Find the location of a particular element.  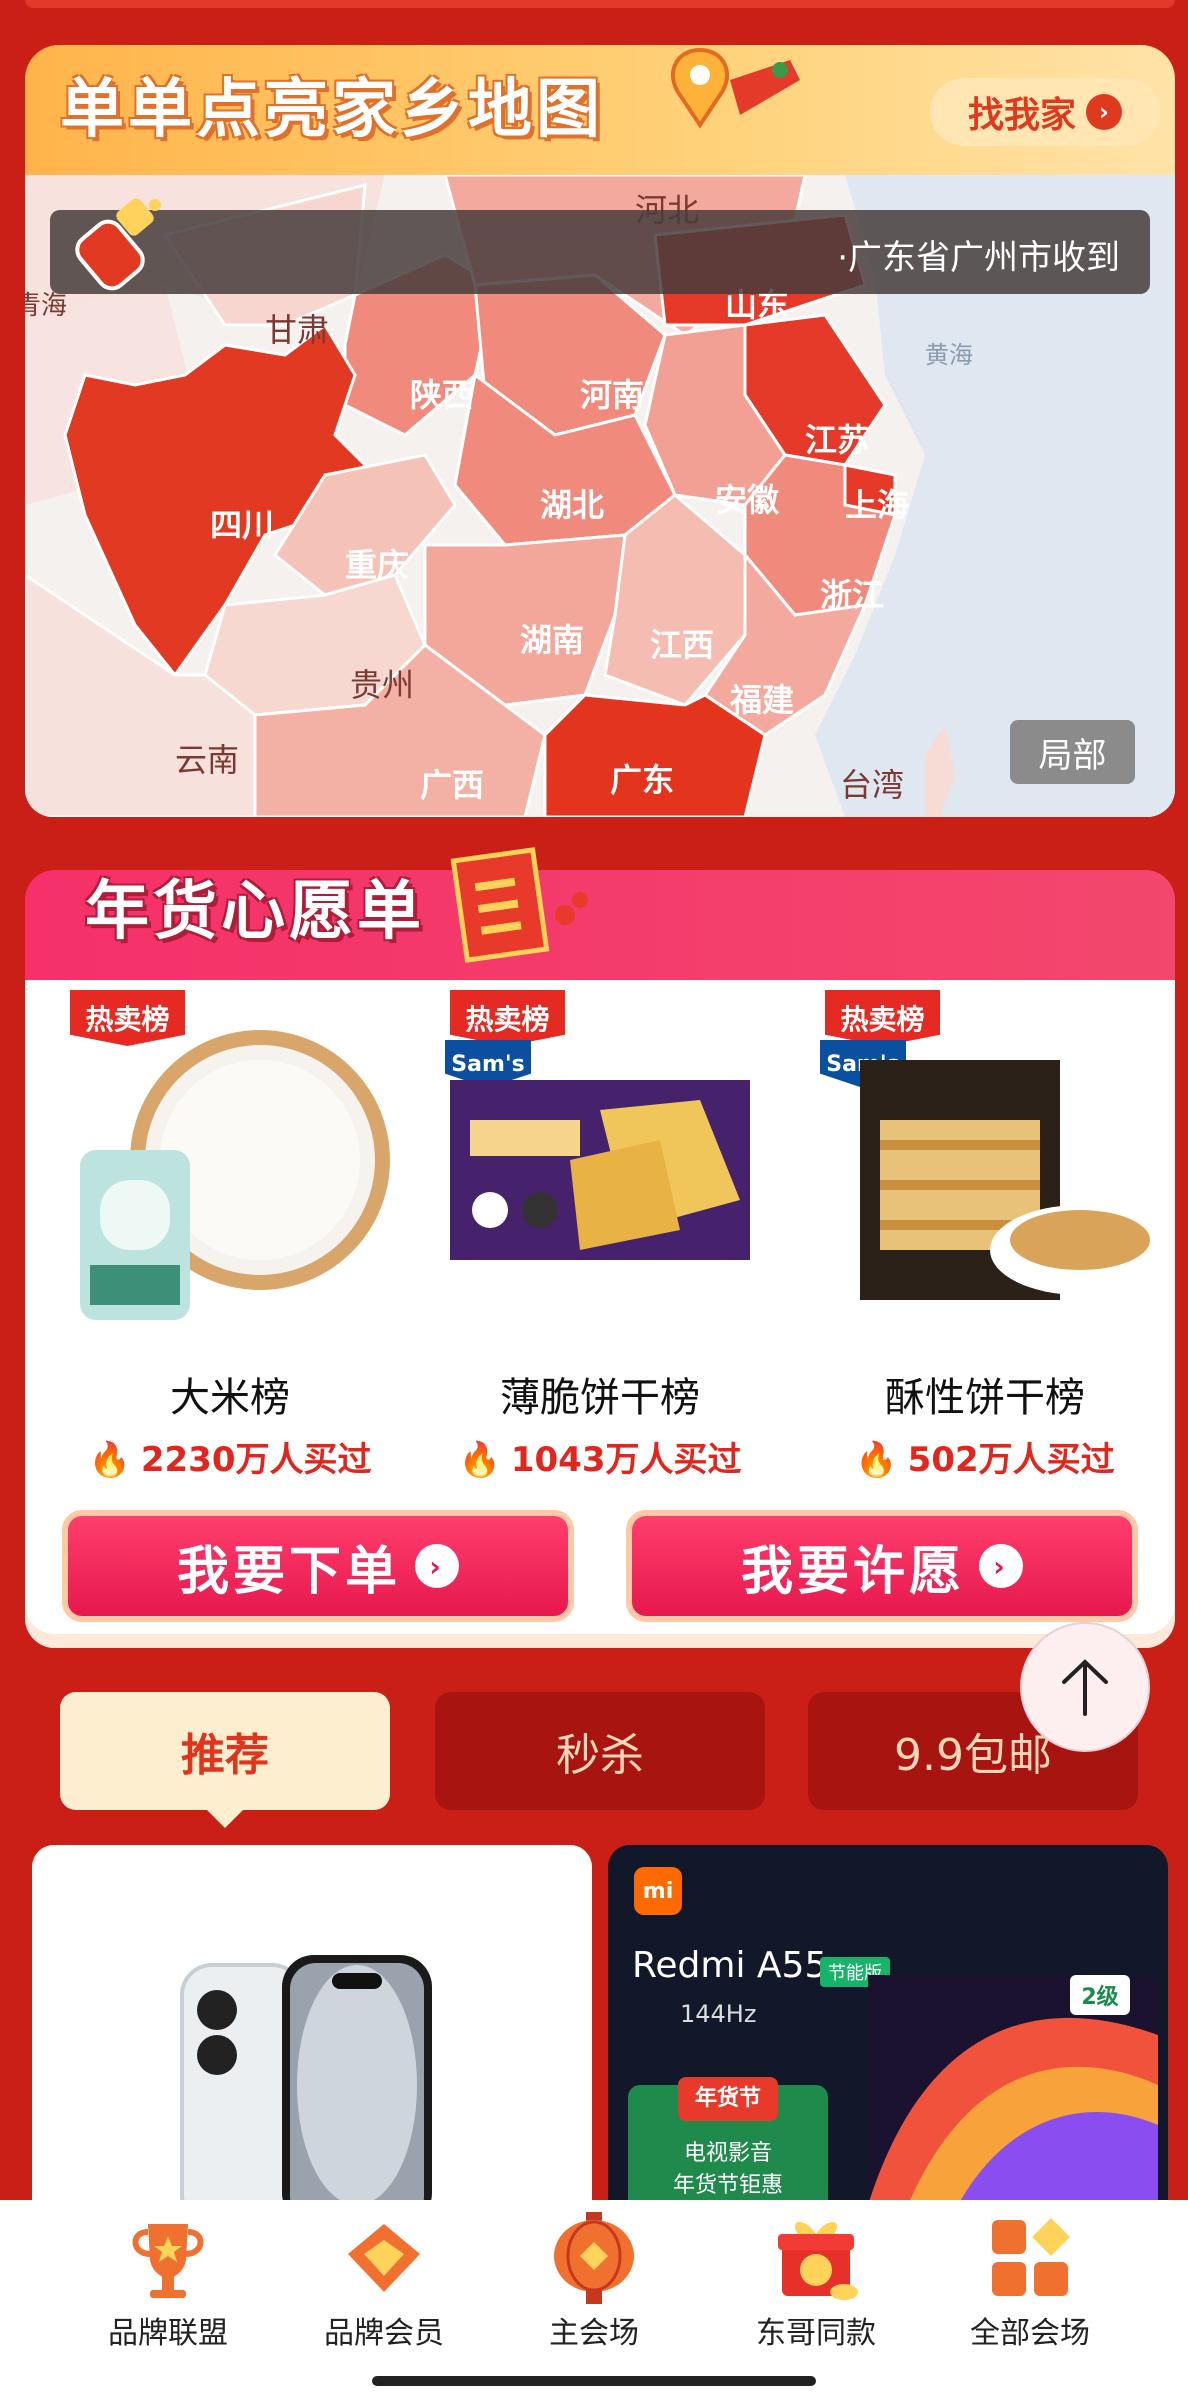

nav-brand-alliance: 品牌联盟 is located at coordinates (168, 2285).